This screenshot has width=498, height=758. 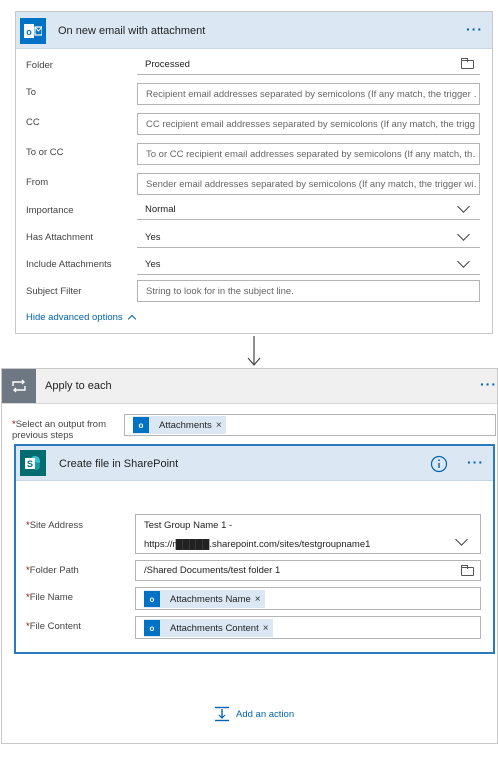 What do you see at coordinates (19, 386) in the screenshot?
I see `loop-icon` at bounding box center [19, 386].